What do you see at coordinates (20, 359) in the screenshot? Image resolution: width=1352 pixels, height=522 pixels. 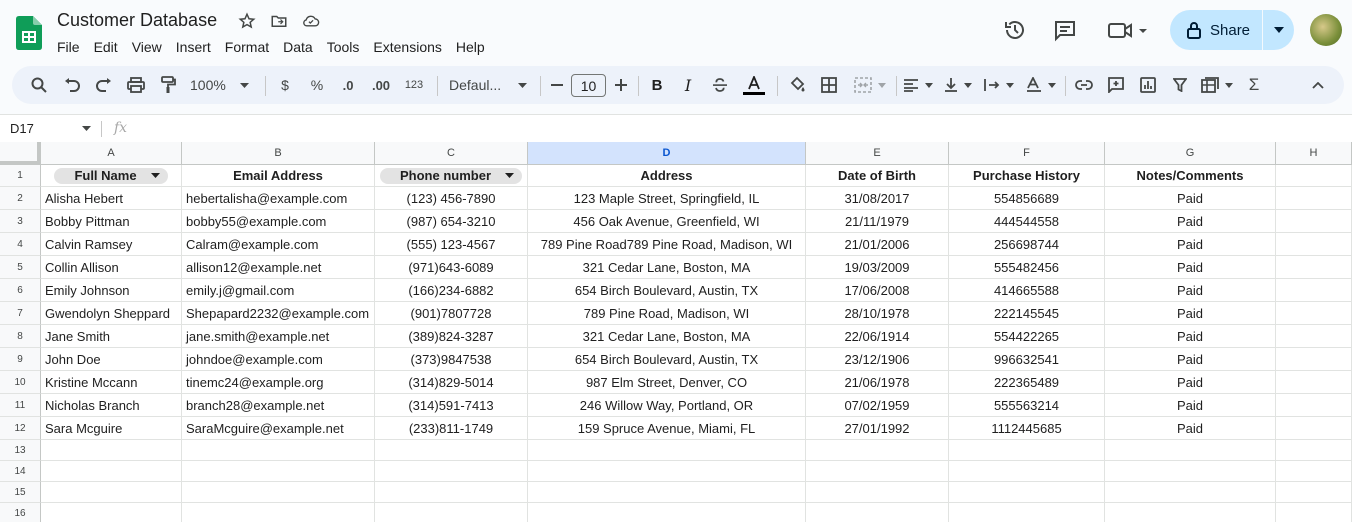 I see `row-header: 9` at bounding box center [20, 359].